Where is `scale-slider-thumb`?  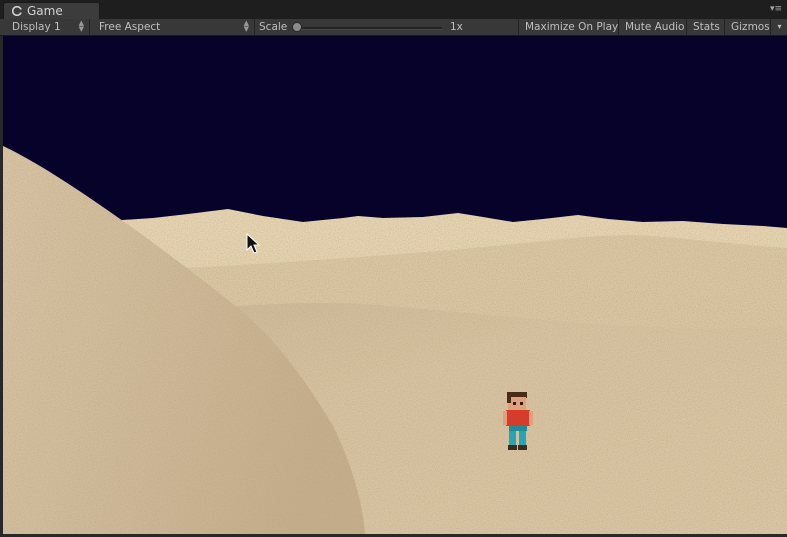 scale-slider-thumb is located at coordinates (297, 27).